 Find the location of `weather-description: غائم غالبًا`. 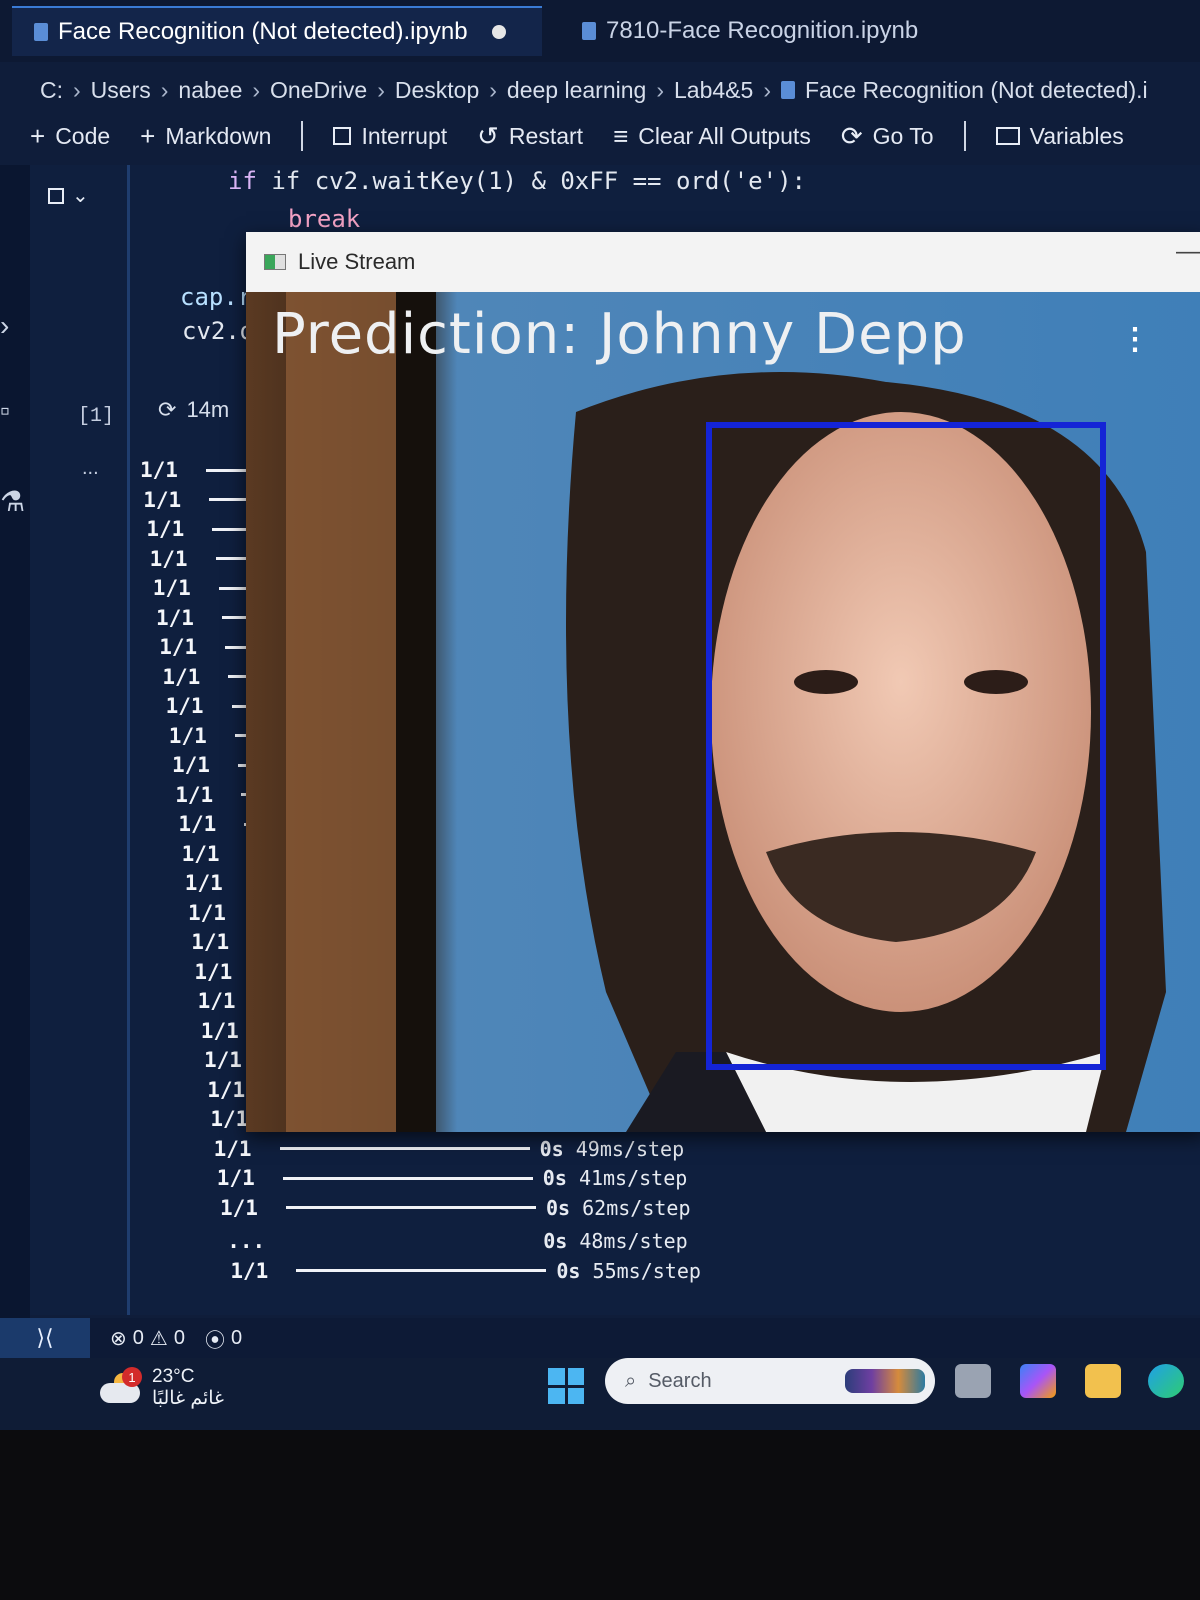

weather-description: غائم غالبًا is located at coordinates (188, 1398).